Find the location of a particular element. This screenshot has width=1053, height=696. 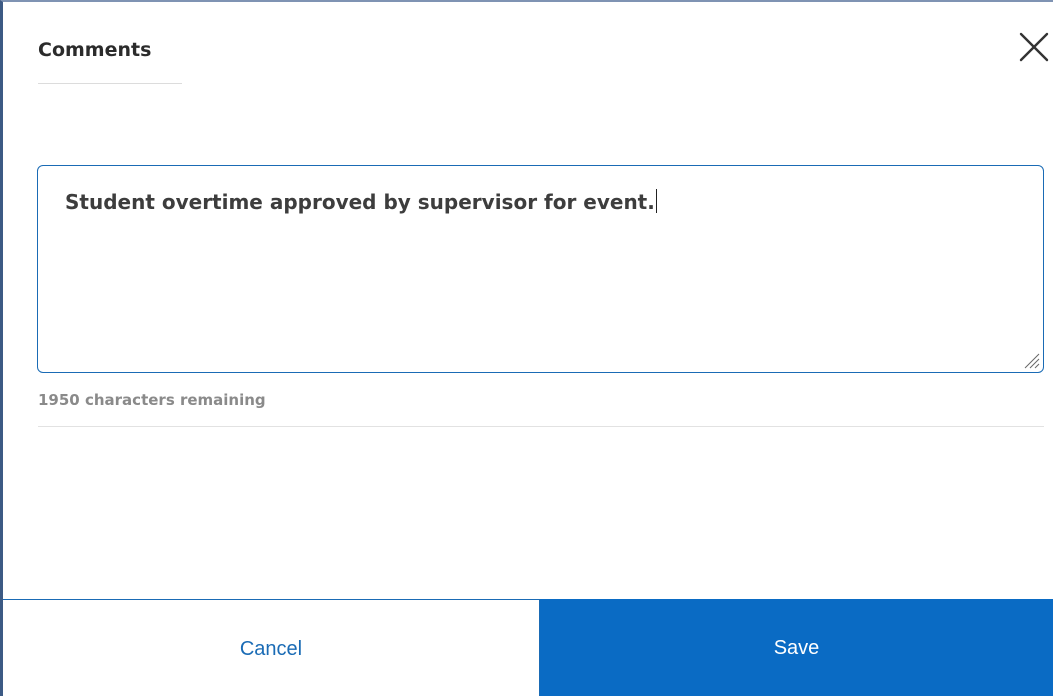

close-icon is located at coordinates (1034, 47).